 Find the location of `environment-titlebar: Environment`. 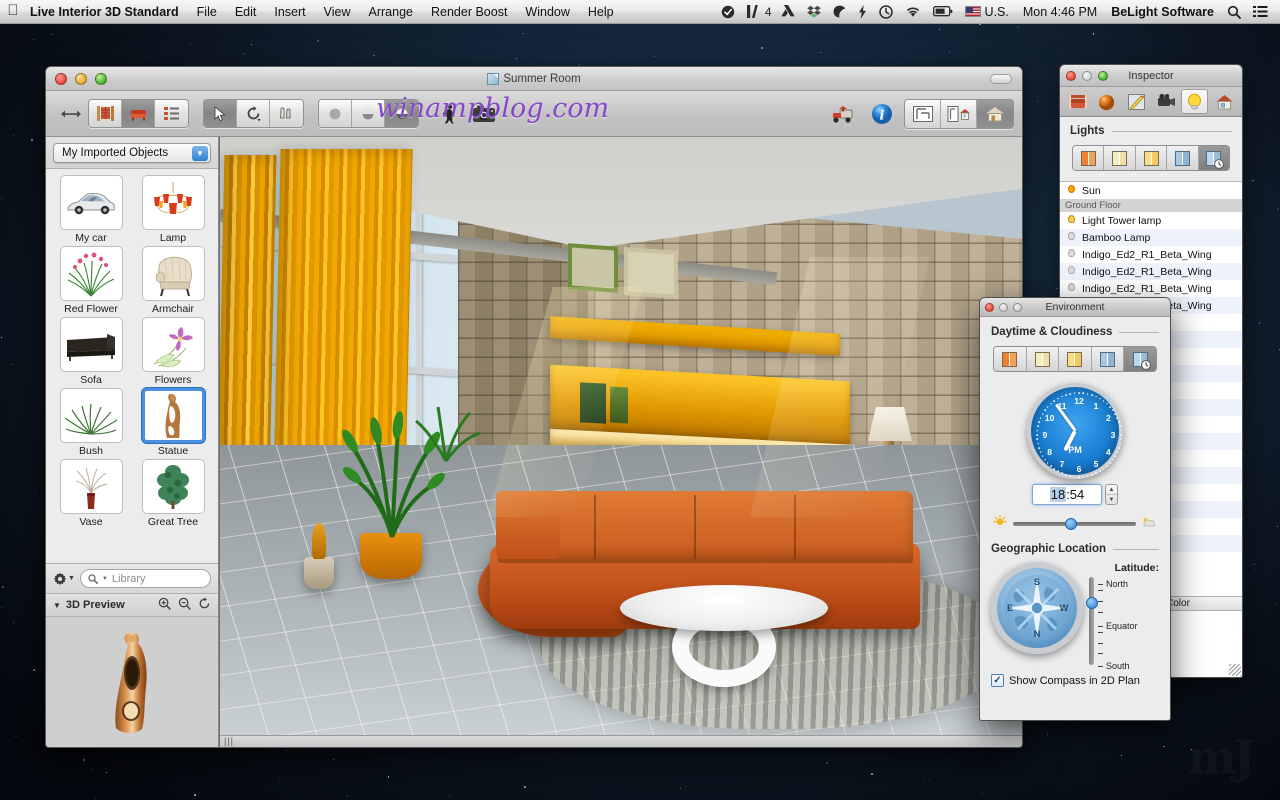

environment-titlebar: Environment is located at coordinates (1075, 307).